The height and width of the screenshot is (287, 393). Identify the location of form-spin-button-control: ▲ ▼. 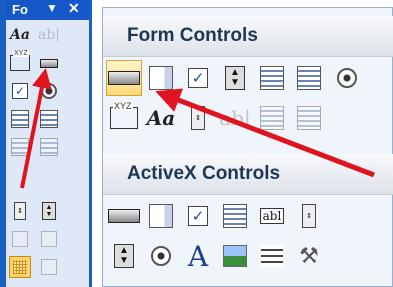
(235, 78).